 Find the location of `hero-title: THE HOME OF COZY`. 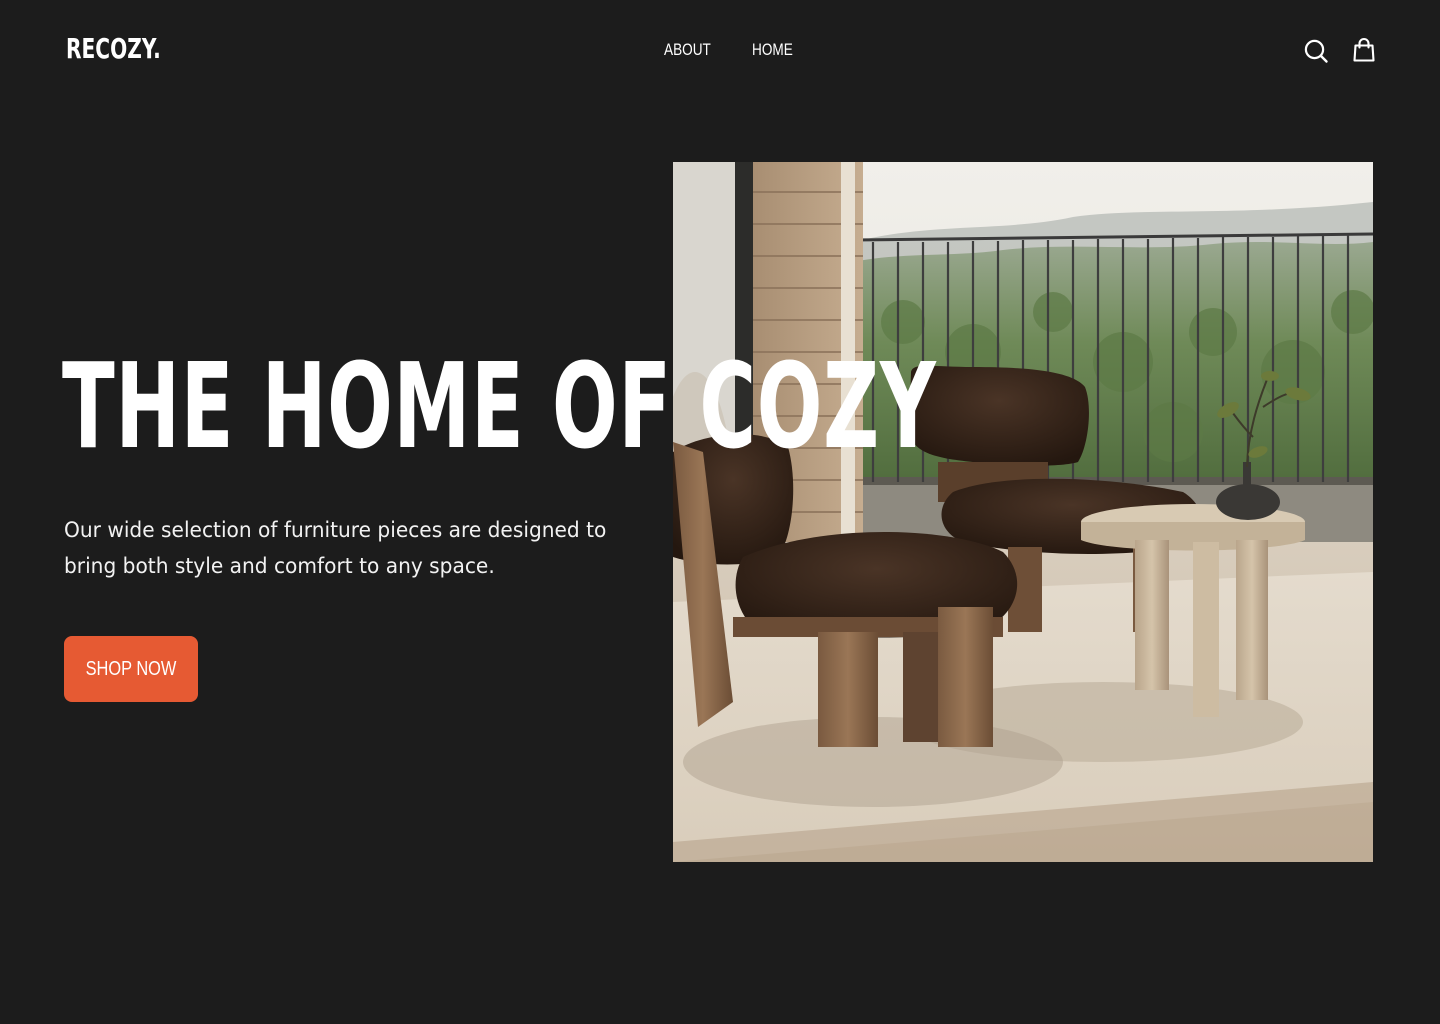

hero-title: THE HOME OF COZY is located at coordinates (499, 406).